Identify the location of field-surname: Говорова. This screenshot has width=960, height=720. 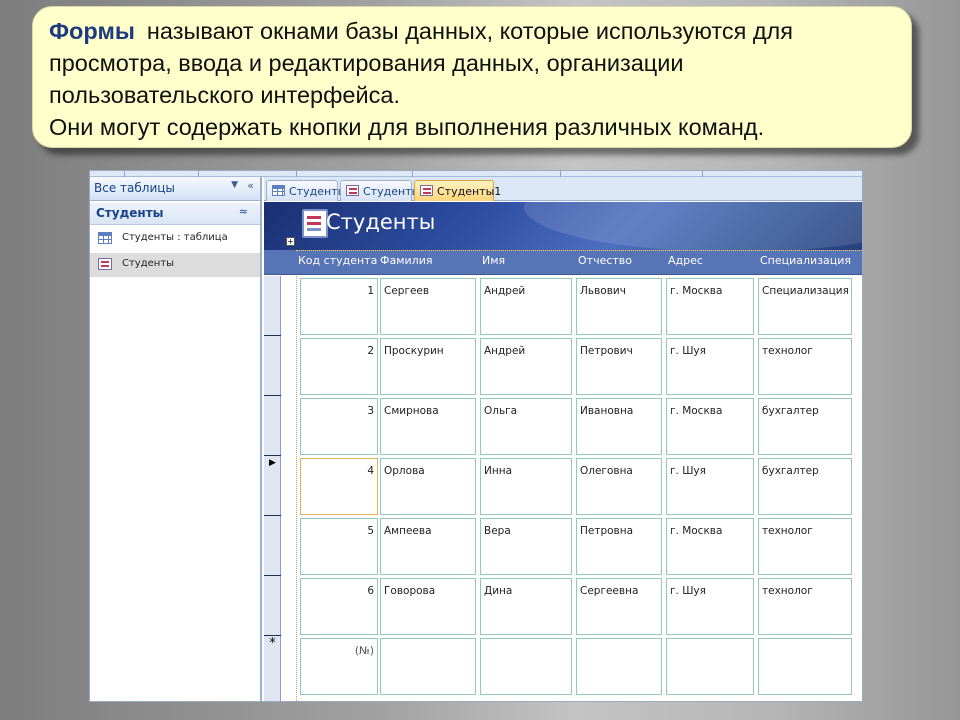
(428, 606).